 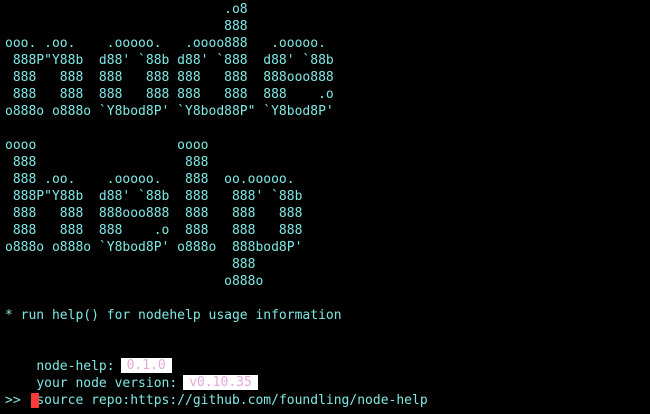 What do you see at coordinates (134, 281) in the screenshot?
I see `banner-line: o888o` at bounding box center [134, 281].